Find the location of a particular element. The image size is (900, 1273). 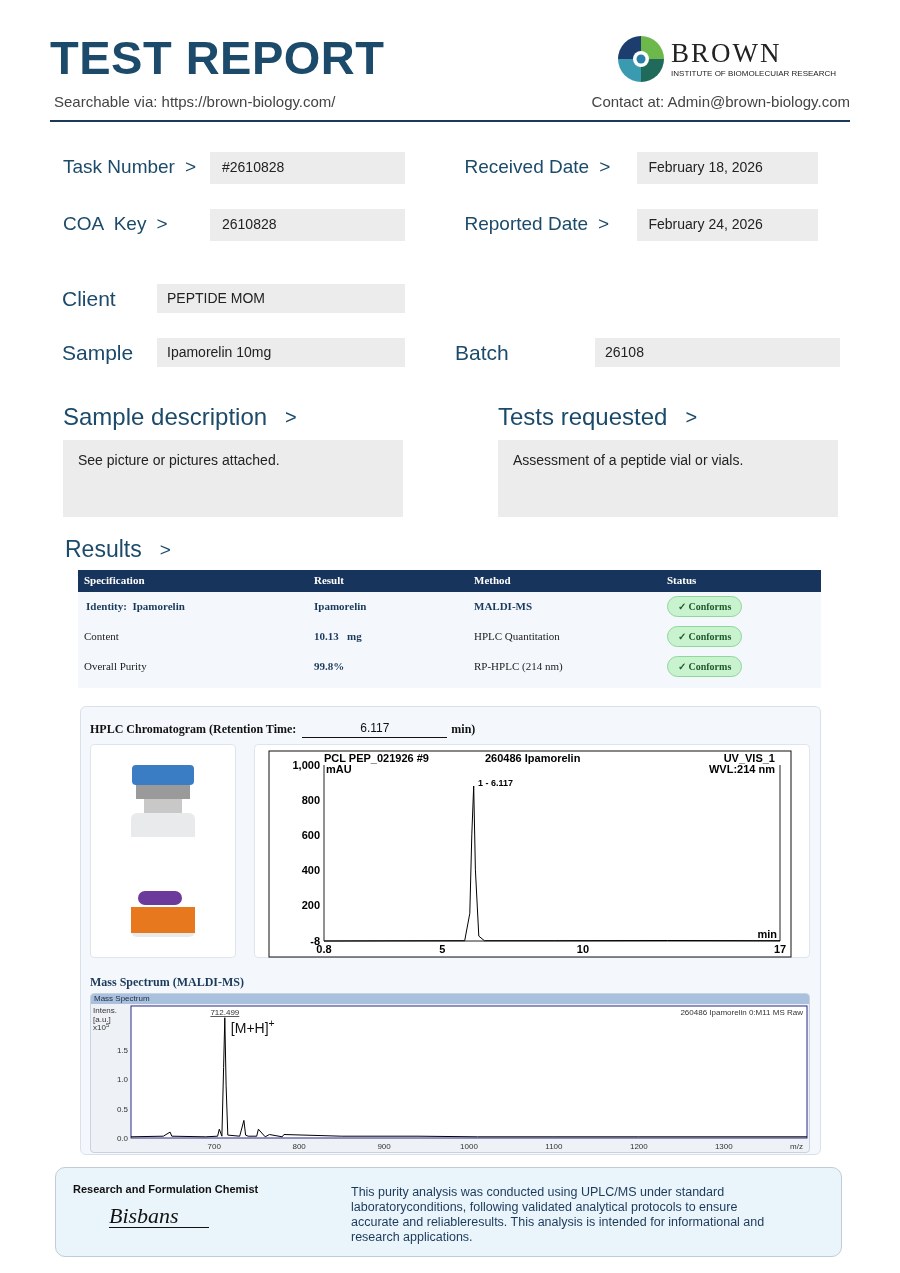

axis-title: Intens. is located at coordinates (105, 1010).